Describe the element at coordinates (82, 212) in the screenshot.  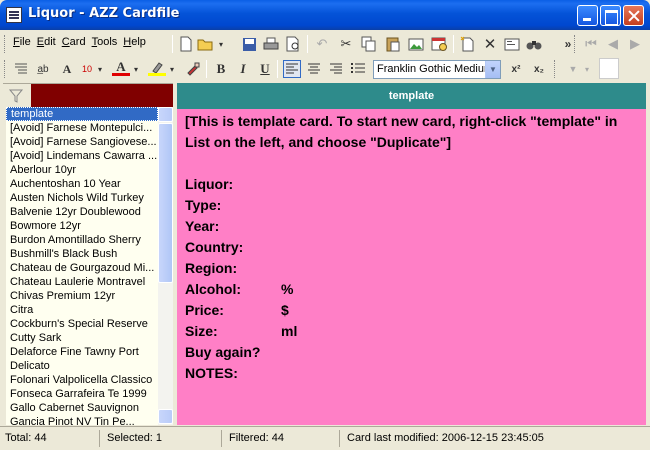
I see `list-item: Balvenie 12yr Doublewood` at that location.